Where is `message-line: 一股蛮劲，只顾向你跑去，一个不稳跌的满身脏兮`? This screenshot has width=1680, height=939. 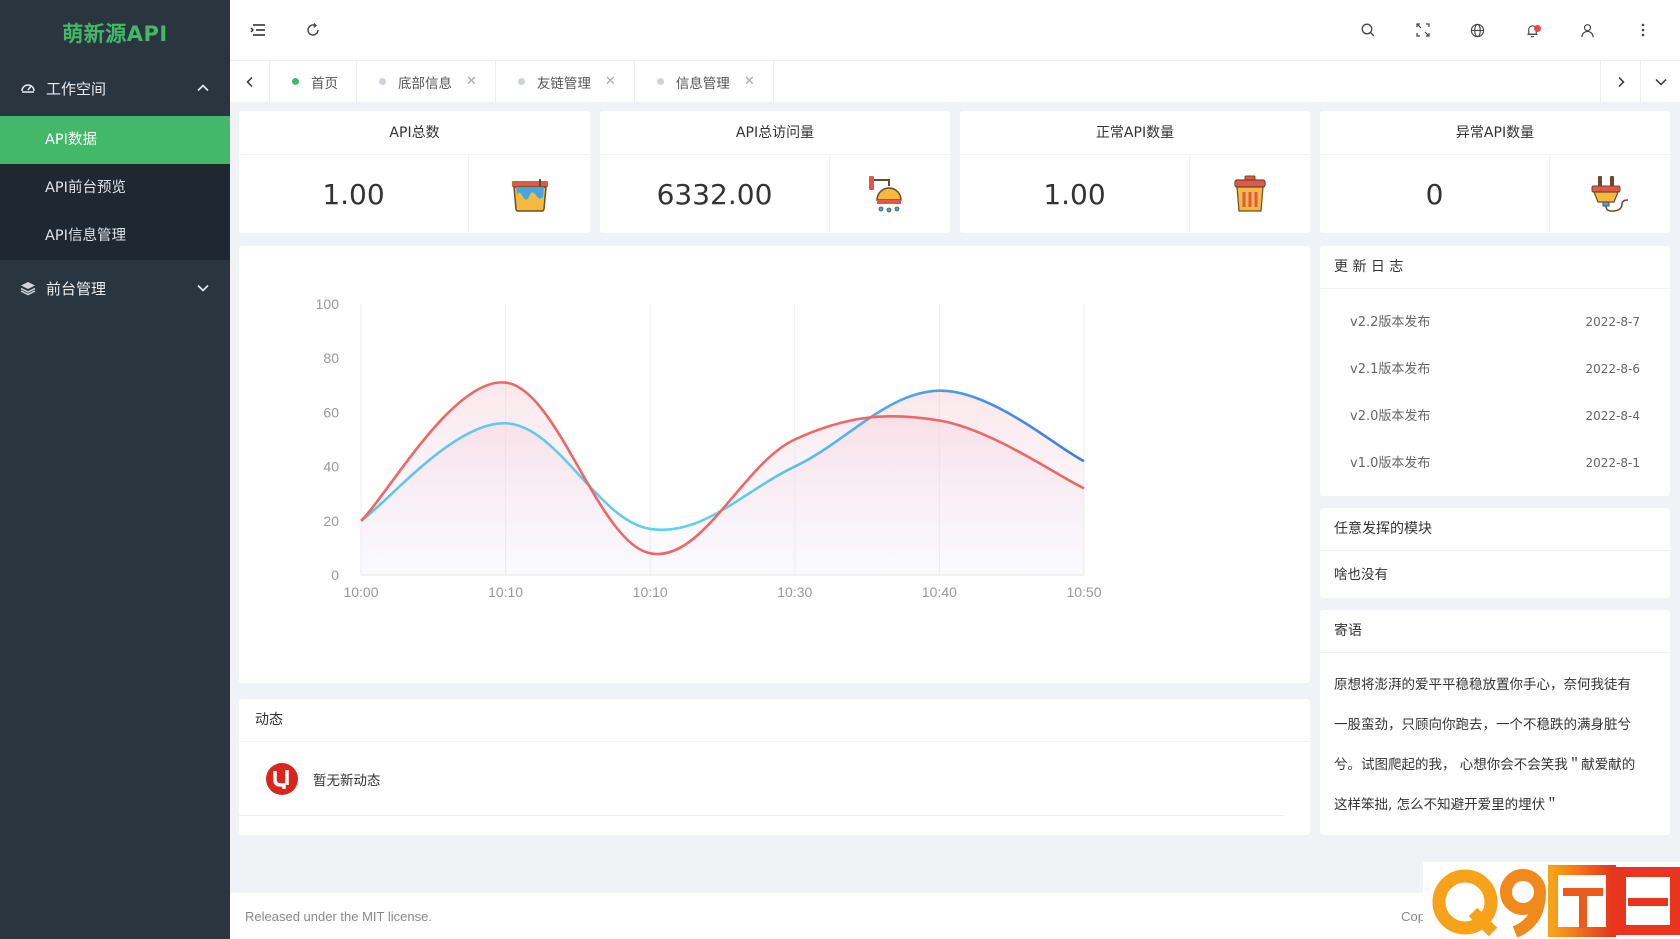 message-line: 一股蛮劲，只顾向你跑去，一个不稳跌的满身脏兮 is located at coordinates (1482, 725).